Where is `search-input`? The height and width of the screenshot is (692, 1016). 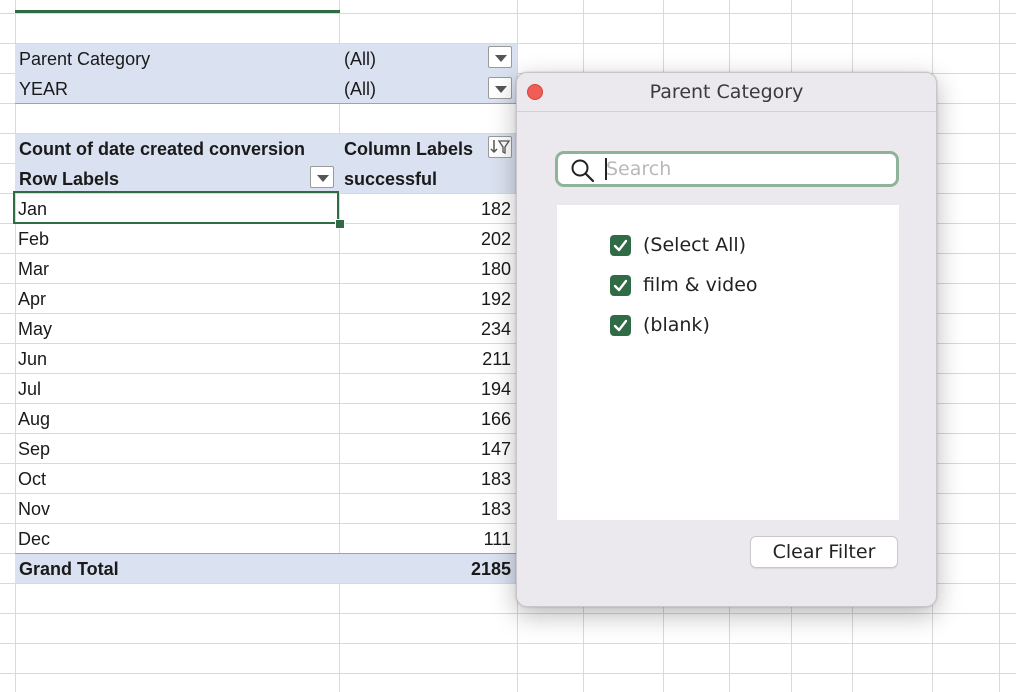 search-input is located at coordinates (746, 169).